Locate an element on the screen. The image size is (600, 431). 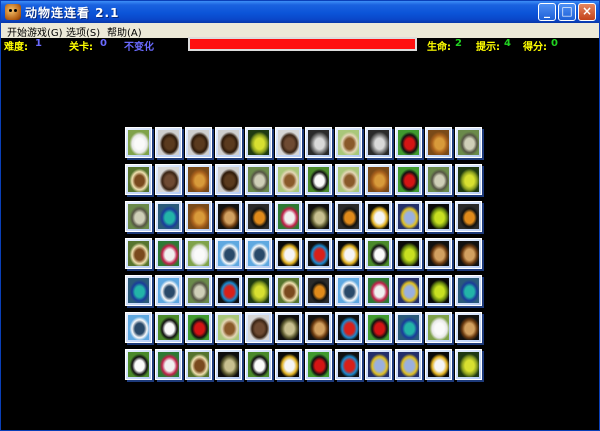
zebra-icon is located at coordinates (288, 216).